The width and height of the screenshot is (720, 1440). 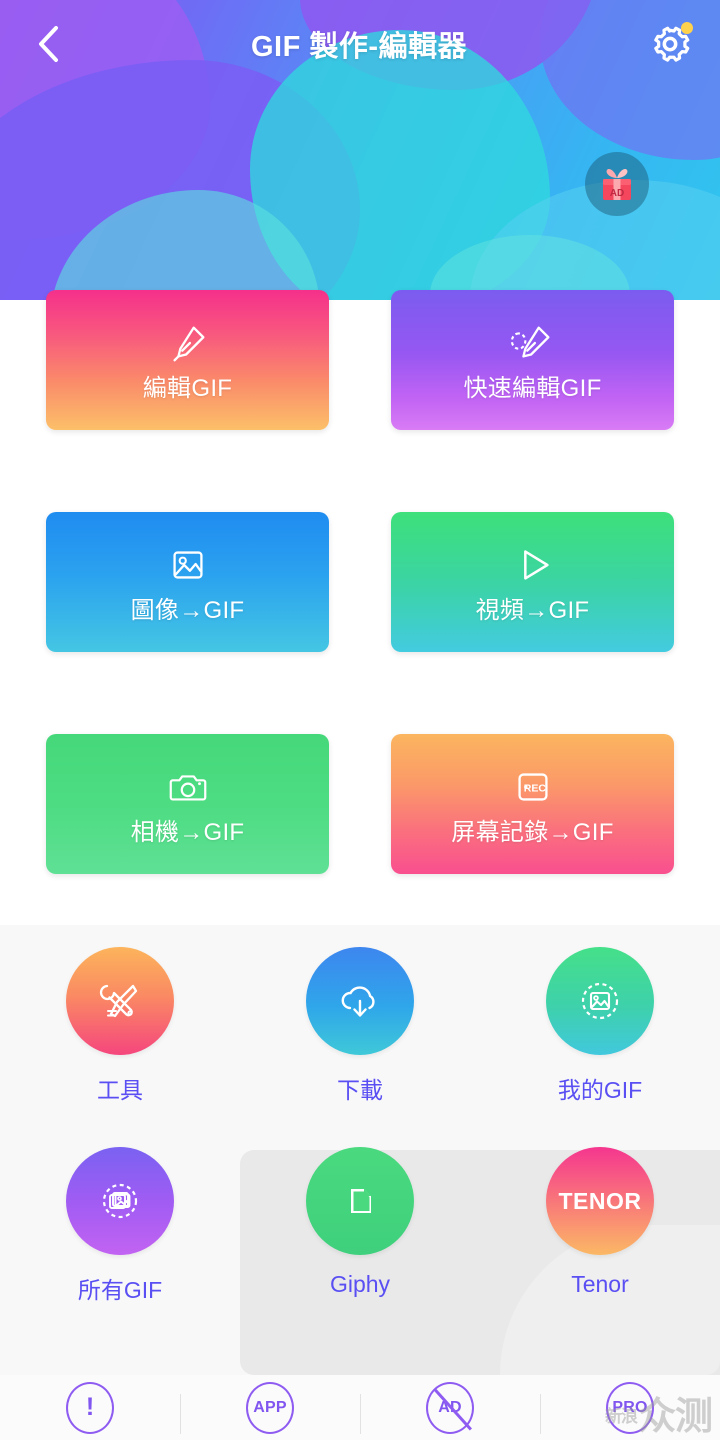 I want to click on bottom-item-pro: PRO, so click(x=630, y=1407).